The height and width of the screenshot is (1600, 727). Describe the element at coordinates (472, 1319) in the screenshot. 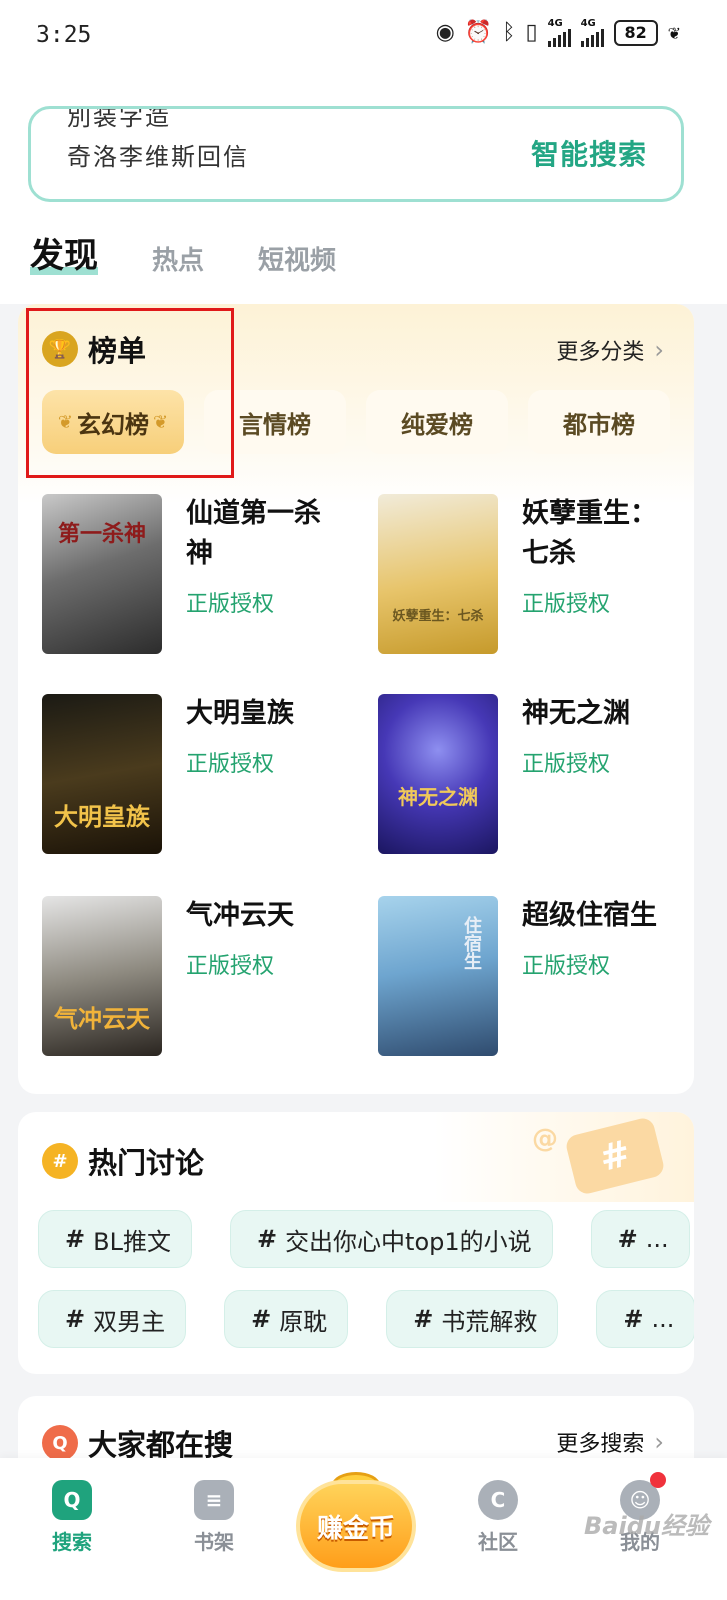

I see `topic-chip: # 书荒解救` at that location.